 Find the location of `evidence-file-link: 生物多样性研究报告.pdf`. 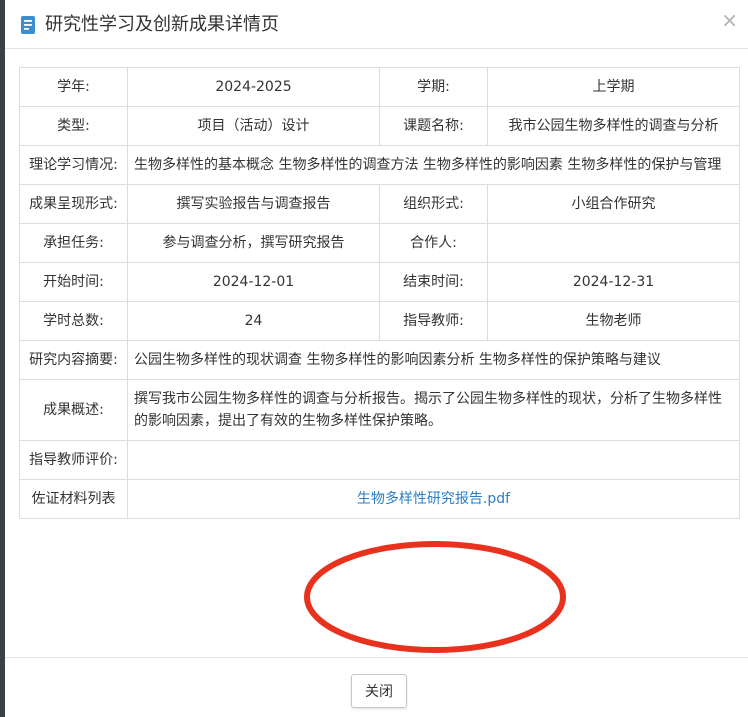

evidence-file-link: 生物多样性研究报告.pdf is located at coordinates (433, 499).